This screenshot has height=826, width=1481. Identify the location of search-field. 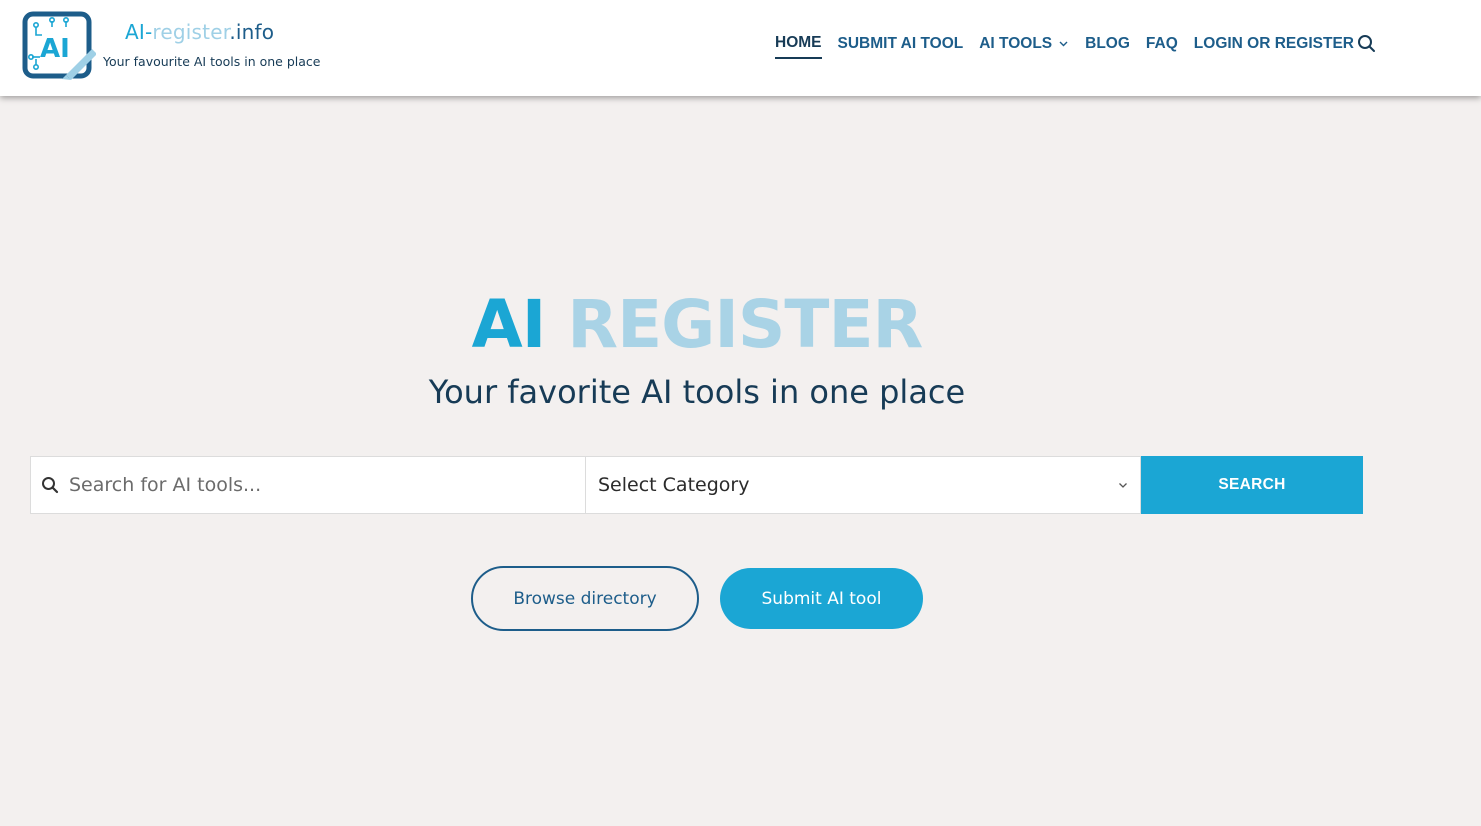
(308, 485).